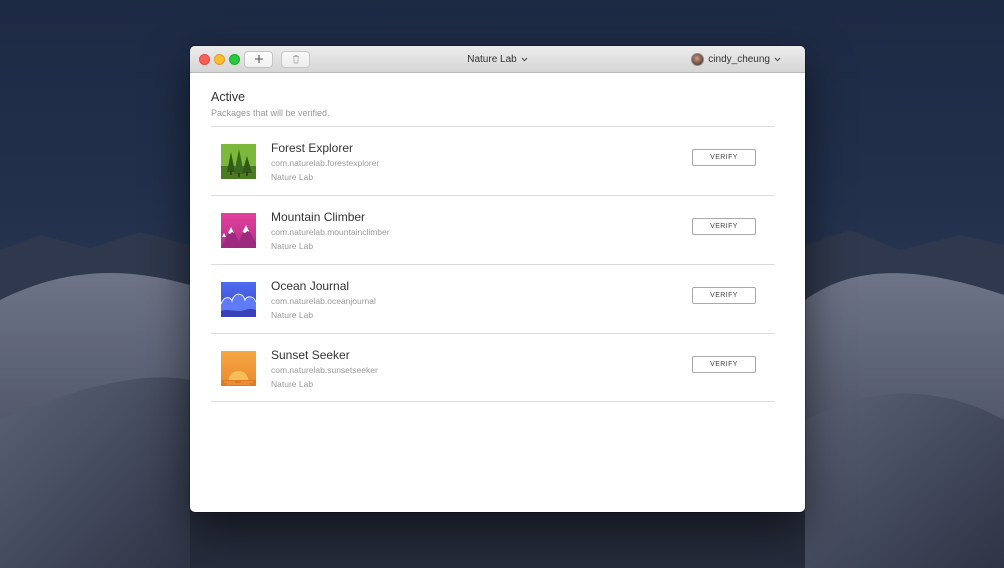 The height and width of the screenshot is (568, 1004). What do you see at coordinates (228, 97) in the screenshot?
I see `section-title: Active` at bounding box center [228, 97].